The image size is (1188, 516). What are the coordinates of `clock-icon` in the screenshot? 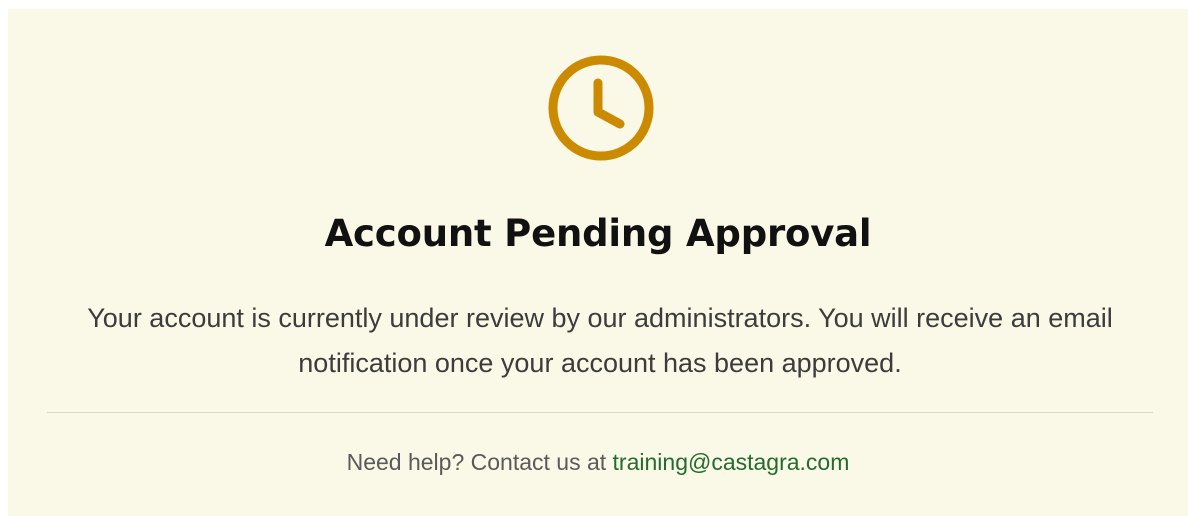 It's located at (601, 108).